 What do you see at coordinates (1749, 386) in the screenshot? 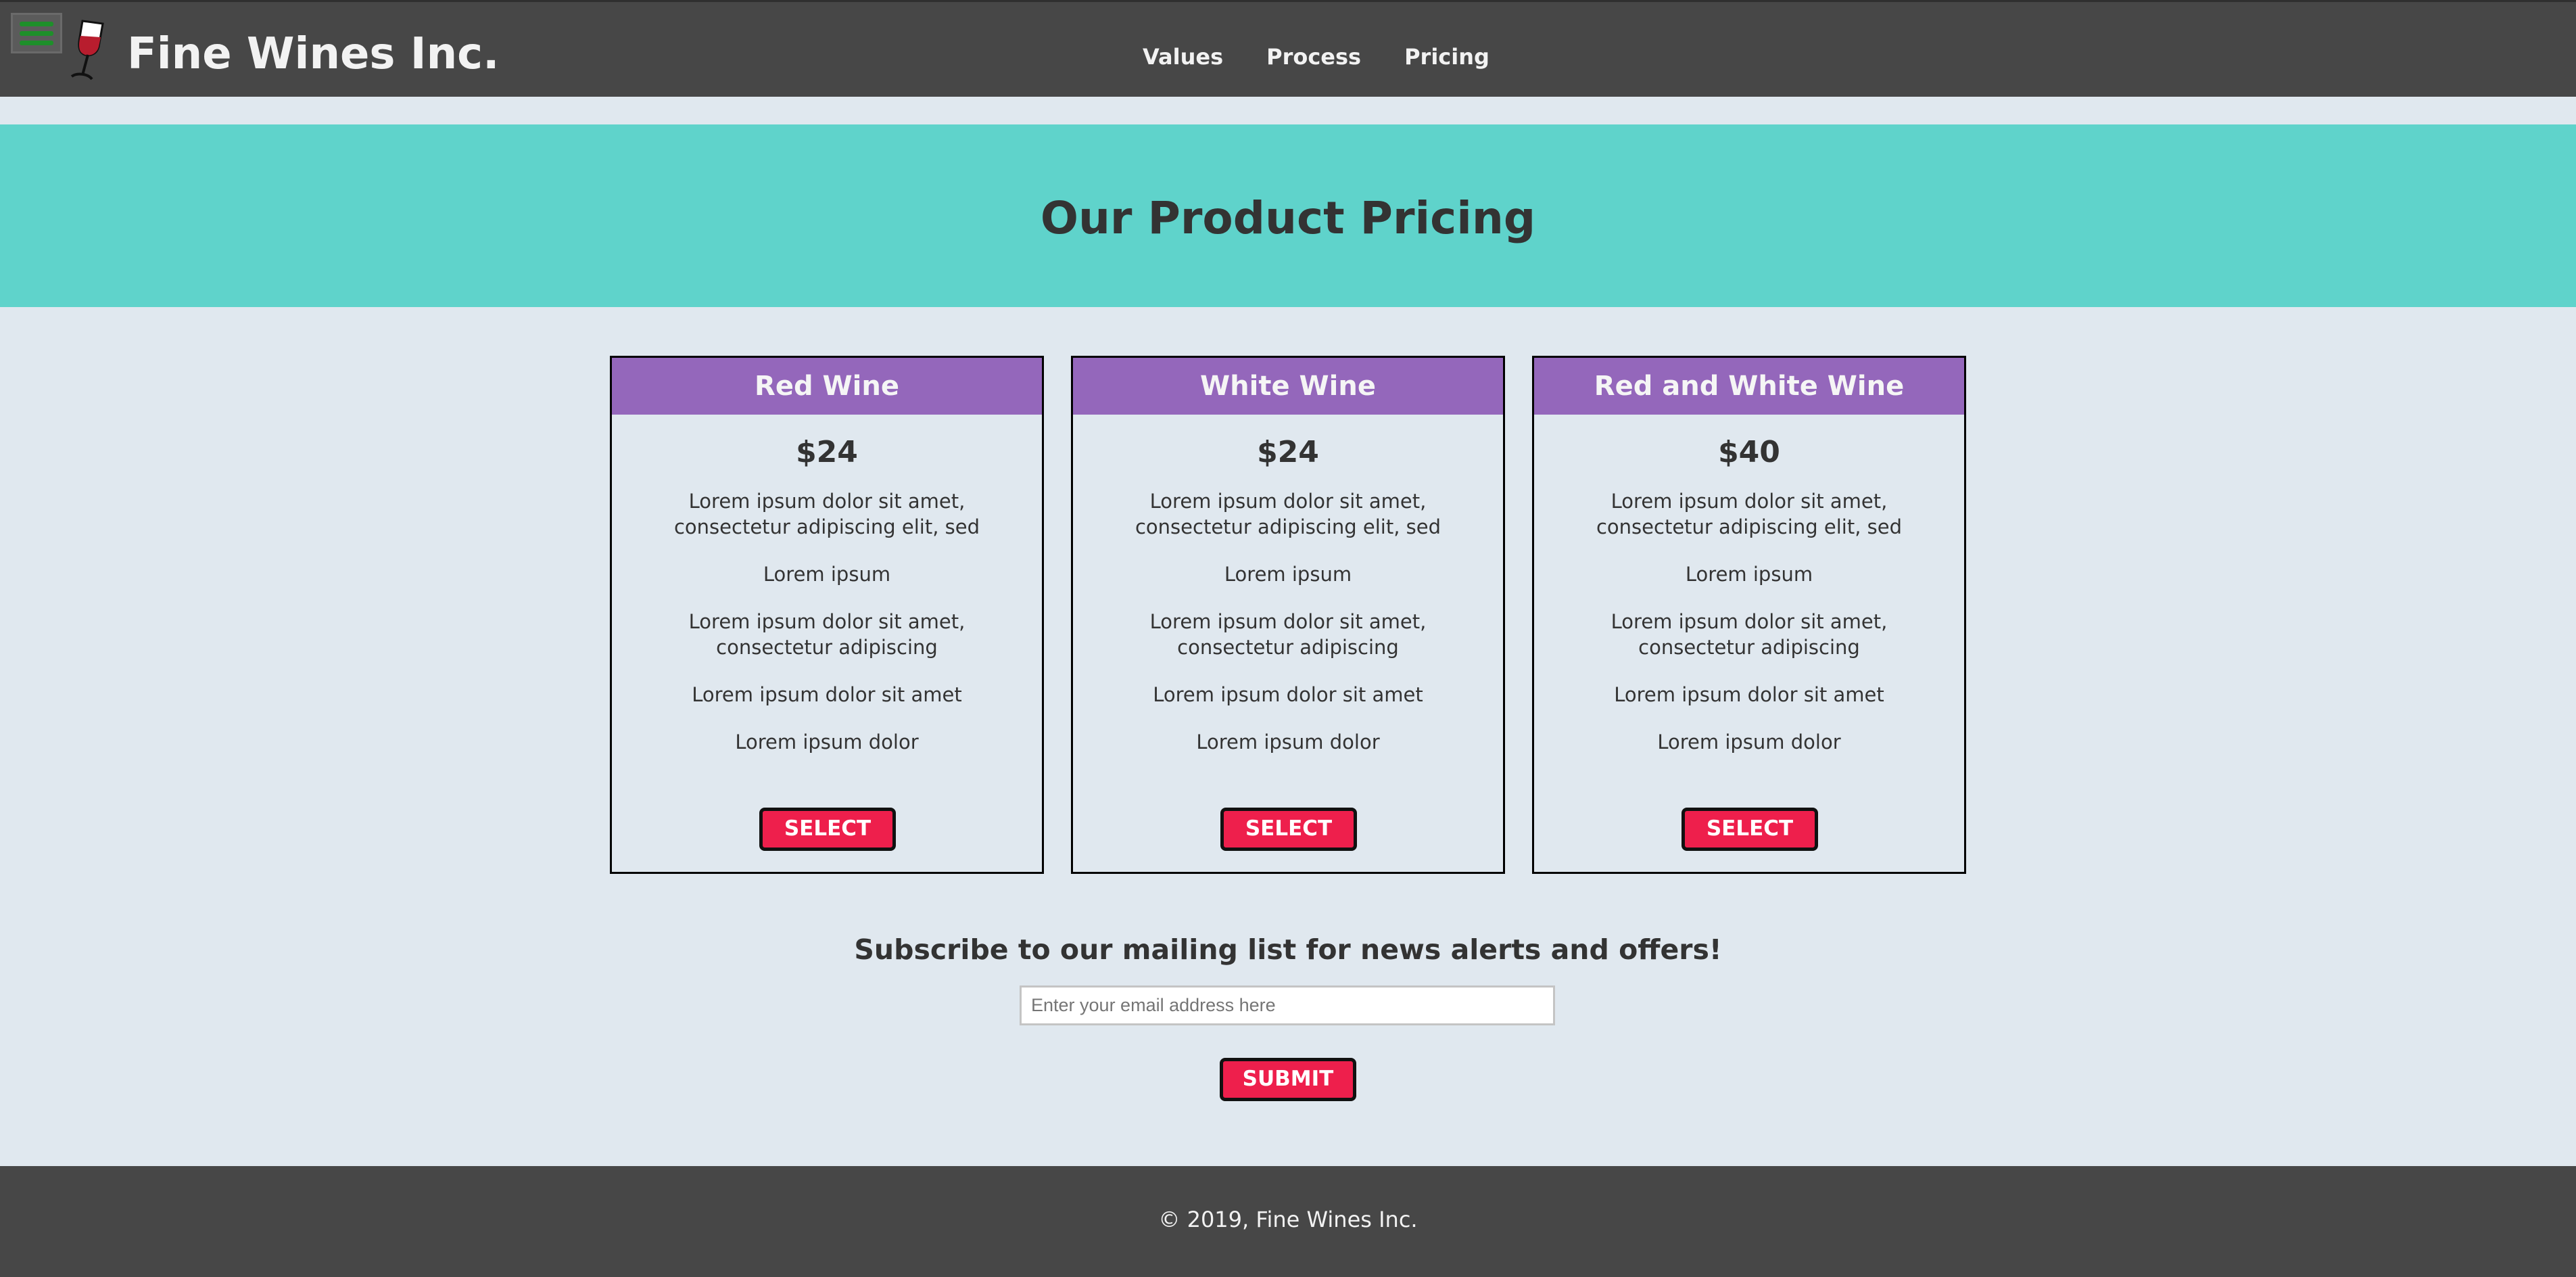
I see `card-title: Red and White Wine` at bounding box center [1749, 386].